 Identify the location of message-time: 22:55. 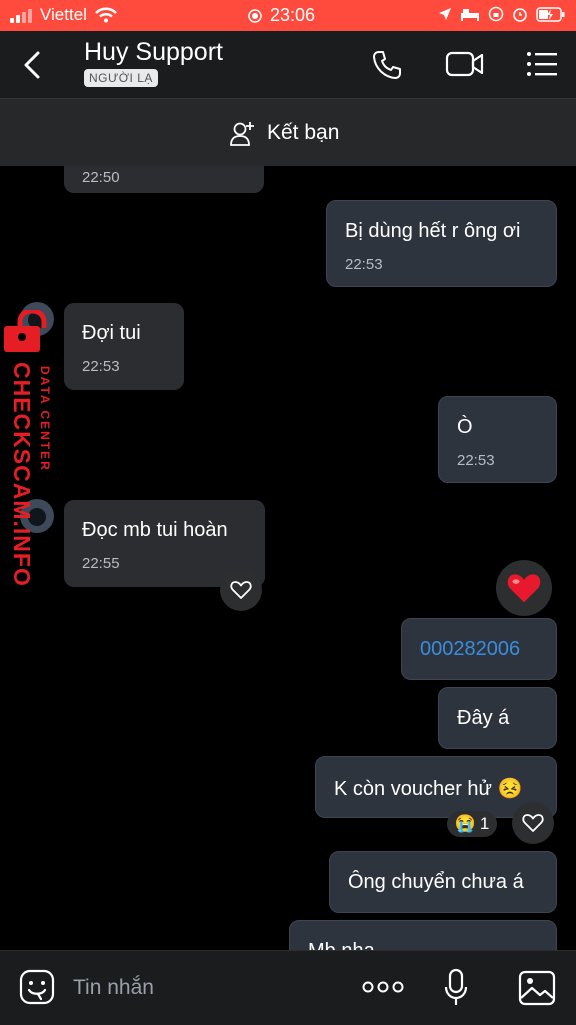
(101, 563).